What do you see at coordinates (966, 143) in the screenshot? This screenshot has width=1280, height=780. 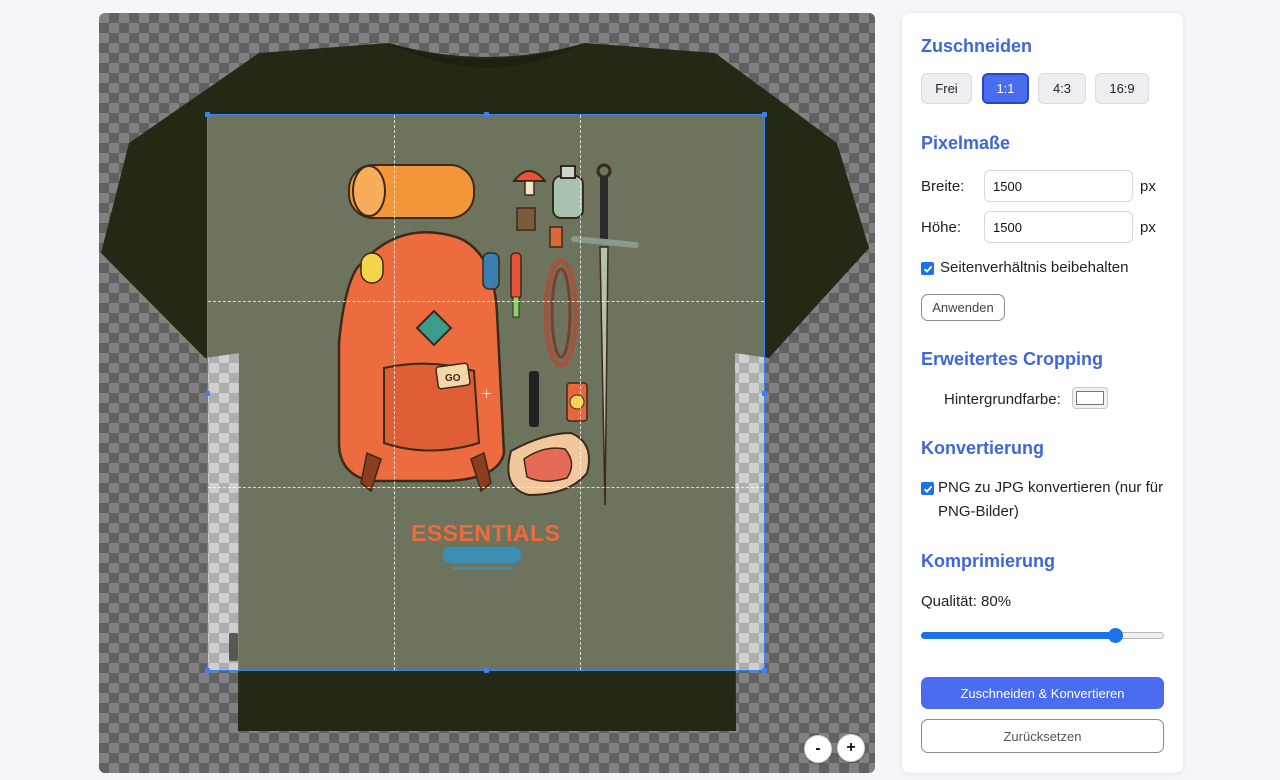 I see `pixel-section-title: Pixelmaße` at bounding box center [966, 143].